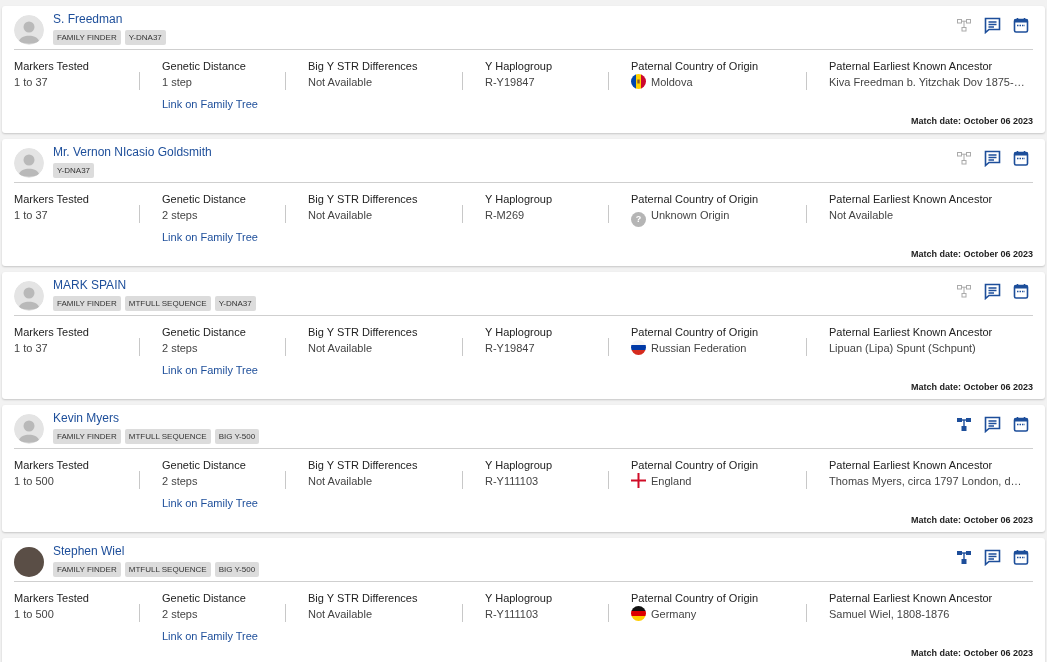 The height and width of the screenshot is (662, 1047). I want to click on field-value: Germany, so click(674, 614).